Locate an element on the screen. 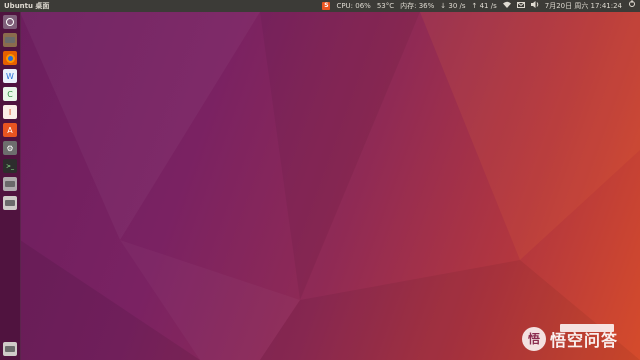  watermark-text: 悟空问答 is located at coordinates (584, 340).